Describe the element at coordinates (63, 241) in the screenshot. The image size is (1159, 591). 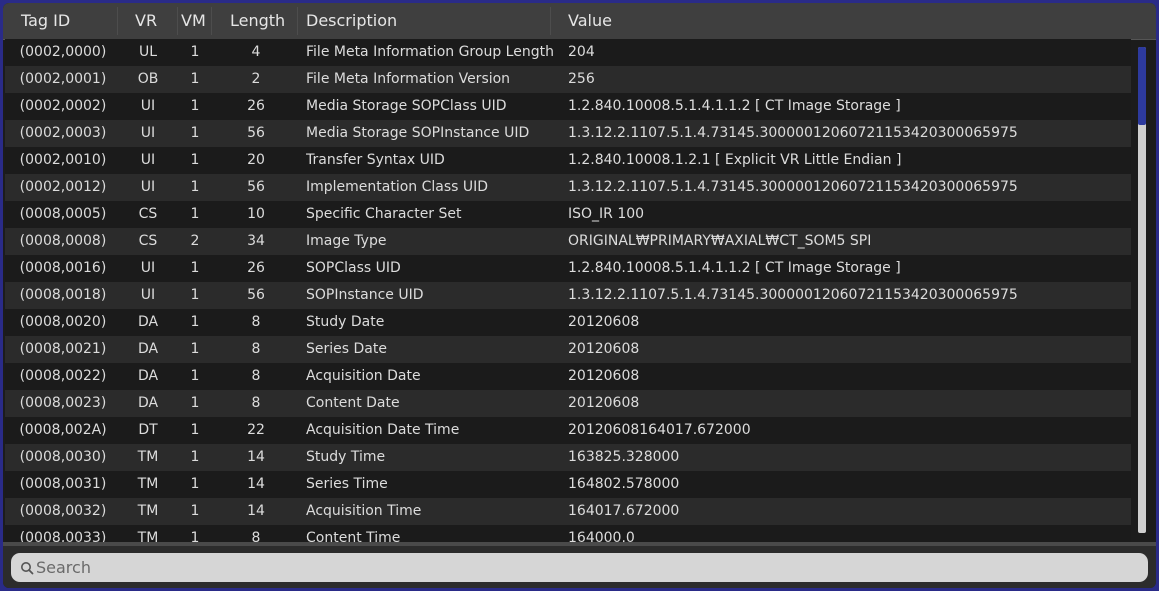
I see `tag-id-cell: (0008,0008)` at that location.